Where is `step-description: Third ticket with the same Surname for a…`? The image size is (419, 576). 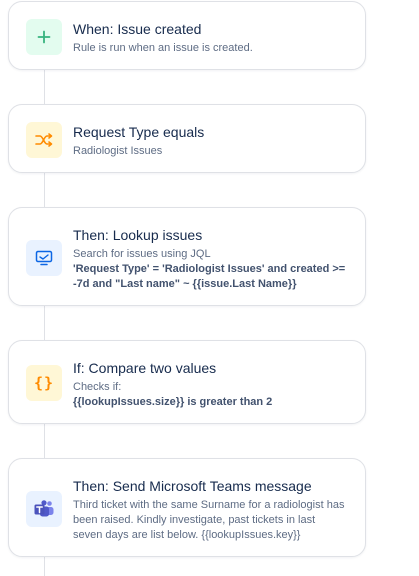
step-description: Third ticket with the same Surname for a… is located at coordinates (209, 520).